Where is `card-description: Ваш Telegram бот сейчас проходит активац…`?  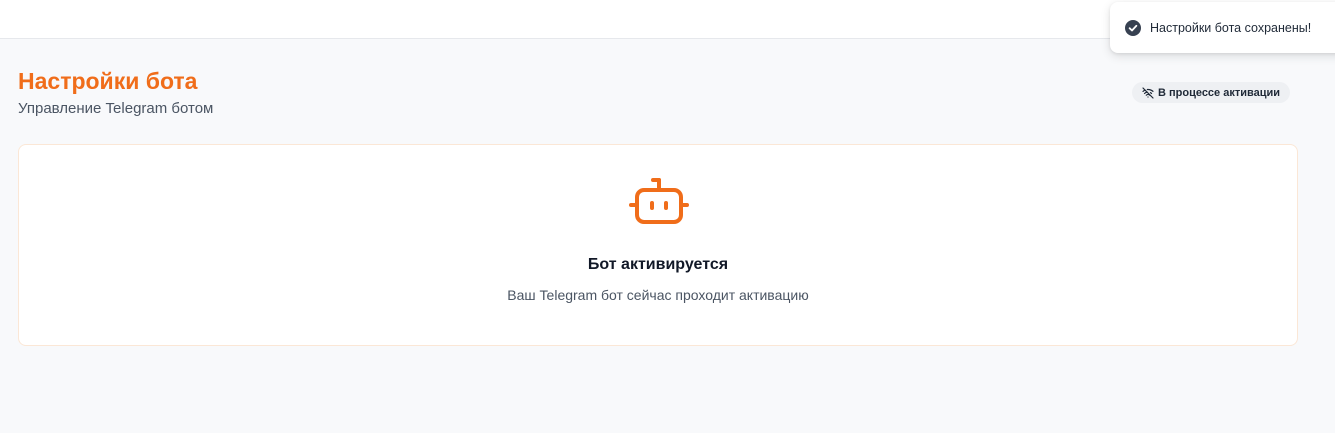
card-description: Ваш Telegram бот сейчас проходит активац… is located at coordinates (658, 295).